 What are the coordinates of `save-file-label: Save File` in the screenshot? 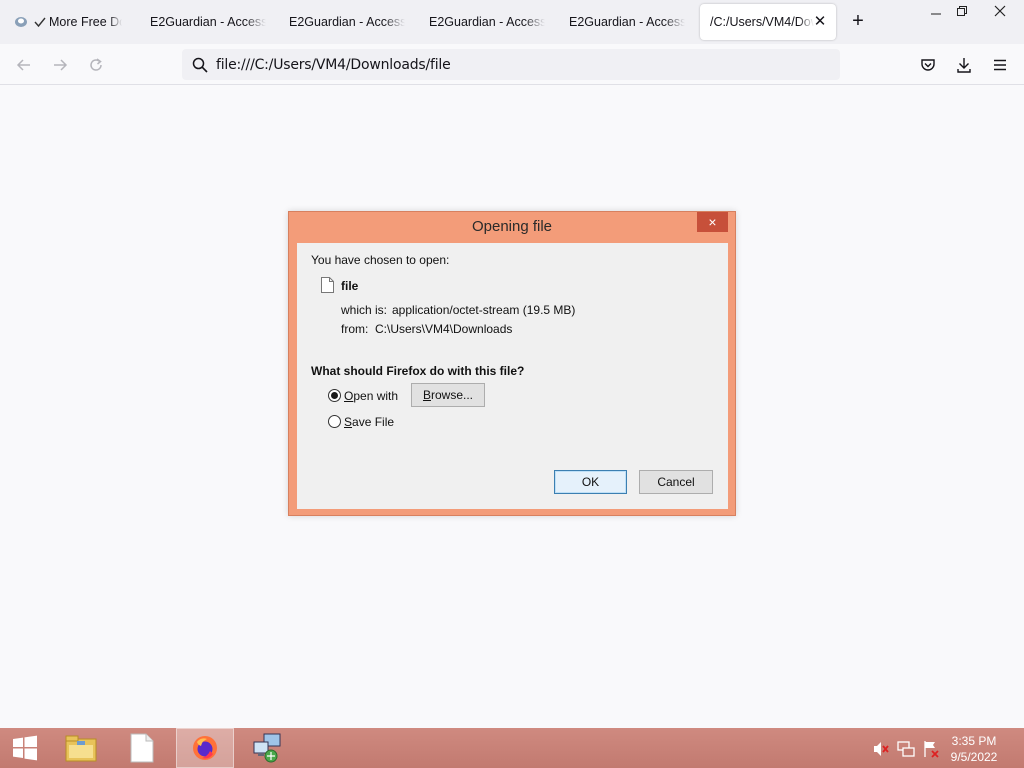 It's located at (369, 422).